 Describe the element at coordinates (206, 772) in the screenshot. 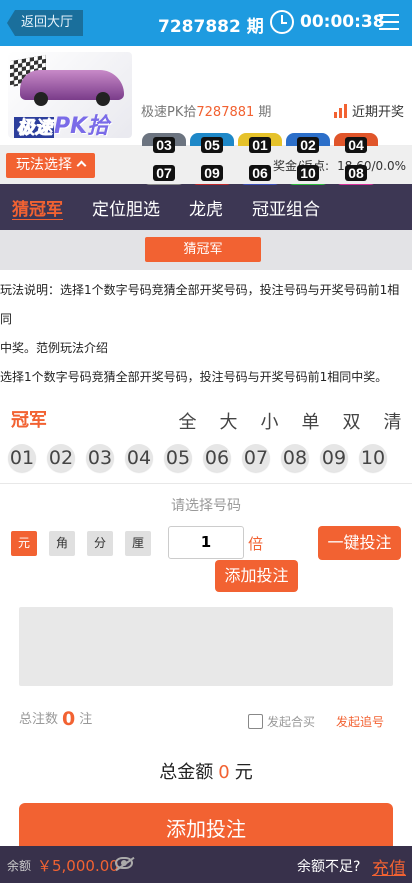

I see `total-amount: 总金额 0 元` at that location.